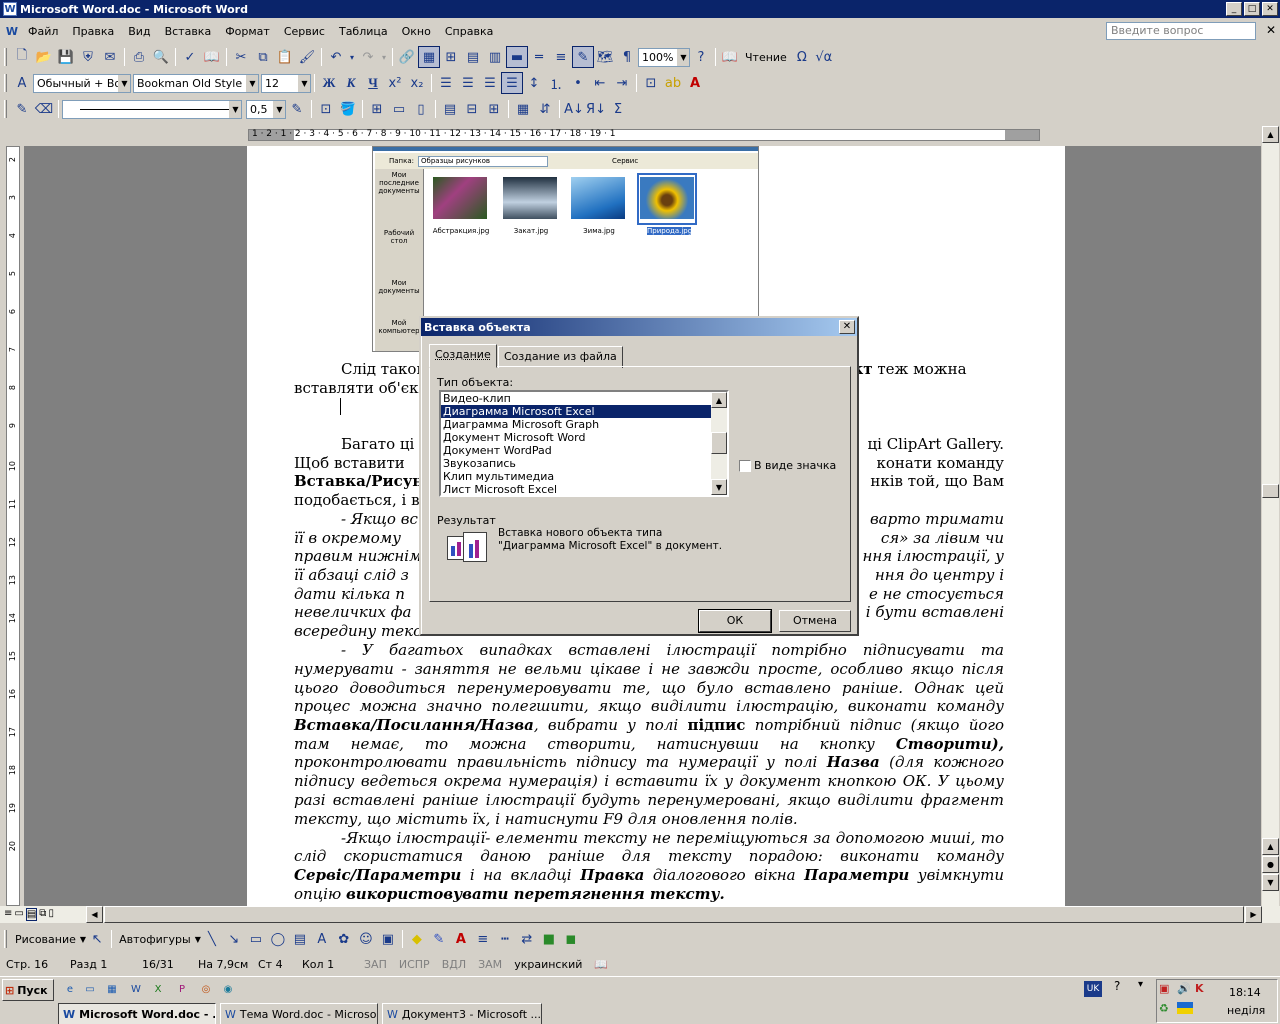 Image resolution: width=1280 pixels, height=1024 pixels. Describe the element at coordinates (802, 57) in the screenshot. I see `omega-icon: Ω` at that location.